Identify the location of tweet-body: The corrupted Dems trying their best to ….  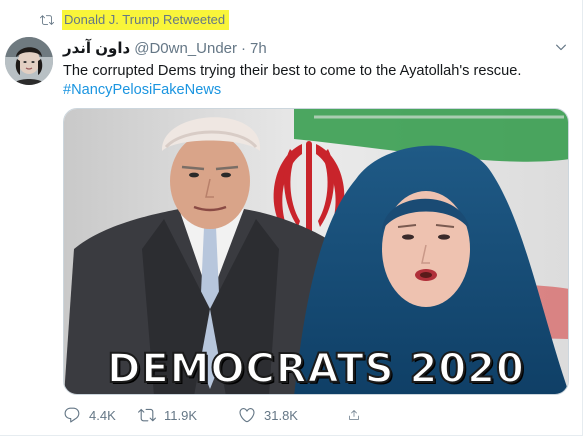
(315, 81).